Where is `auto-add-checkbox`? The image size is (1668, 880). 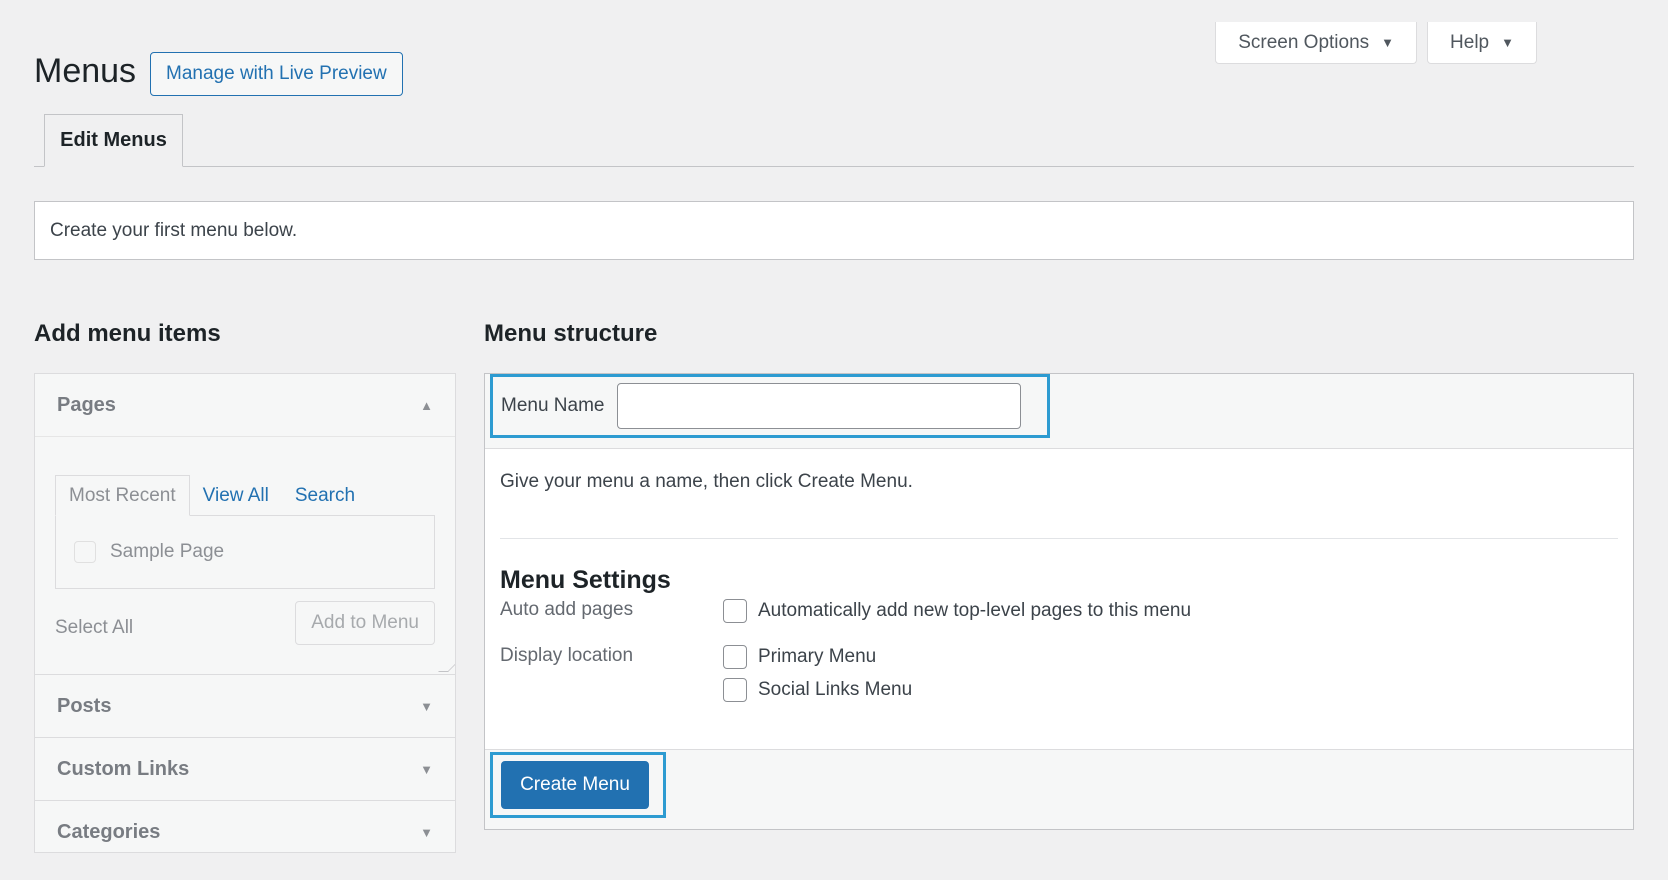 auto-add-checkbox is located at coordinates (735, 611).